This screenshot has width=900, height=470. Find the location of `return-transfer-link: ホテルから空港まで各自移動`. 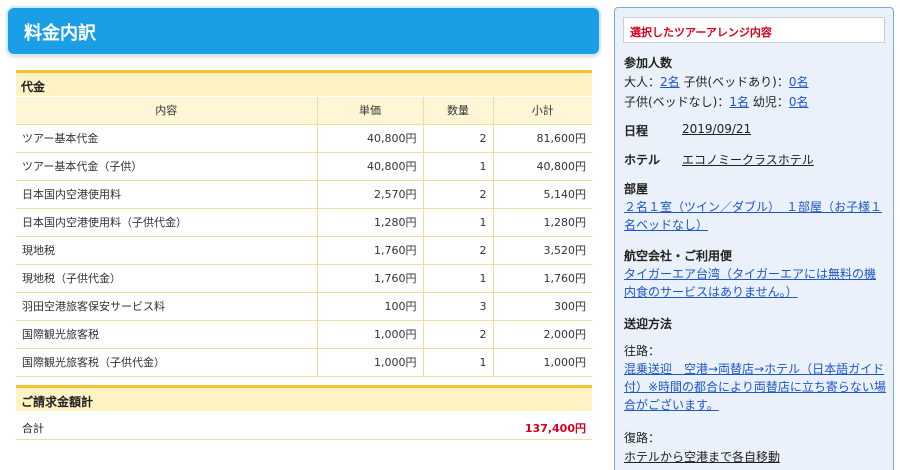

return-transfer-link: ホテルから空港まで各自移動 is located at coordinates (702, 456).